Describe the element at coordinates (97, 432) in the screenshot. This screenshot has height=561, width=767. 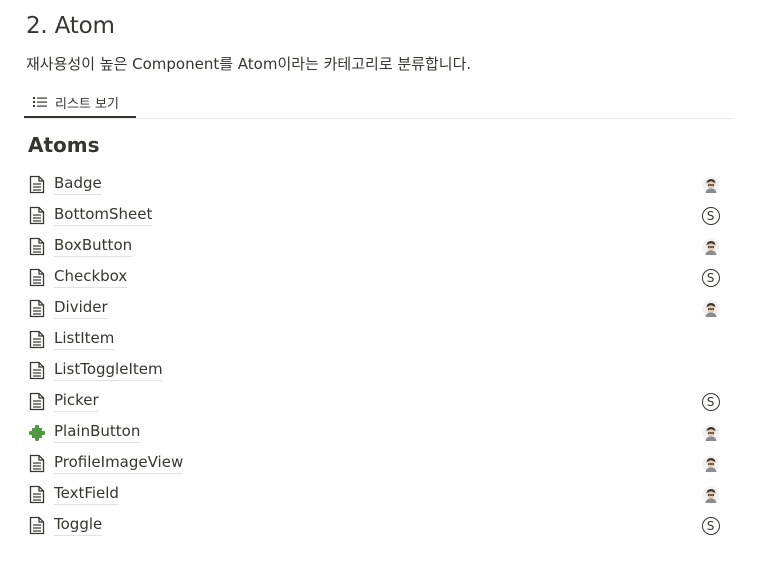
I see `list-item-name: PlainButton` at that location.